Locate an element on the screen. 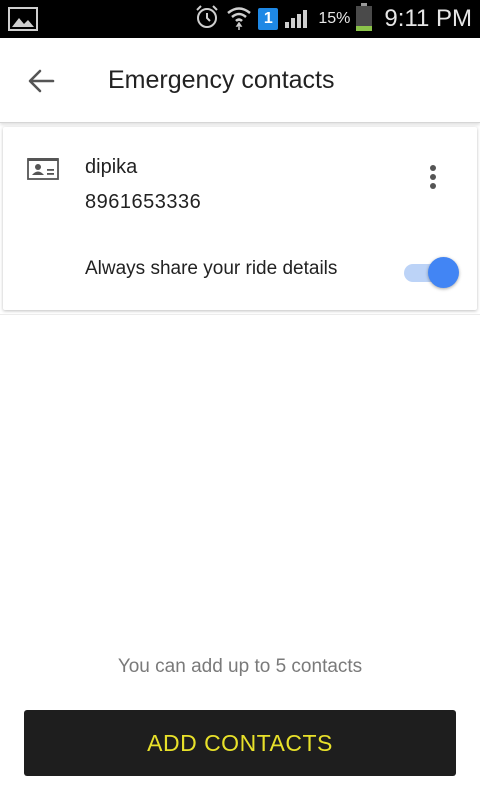 The width and height of the screenshot is (480, 800). share-ride-toggle is located at coordinates (430, 272).